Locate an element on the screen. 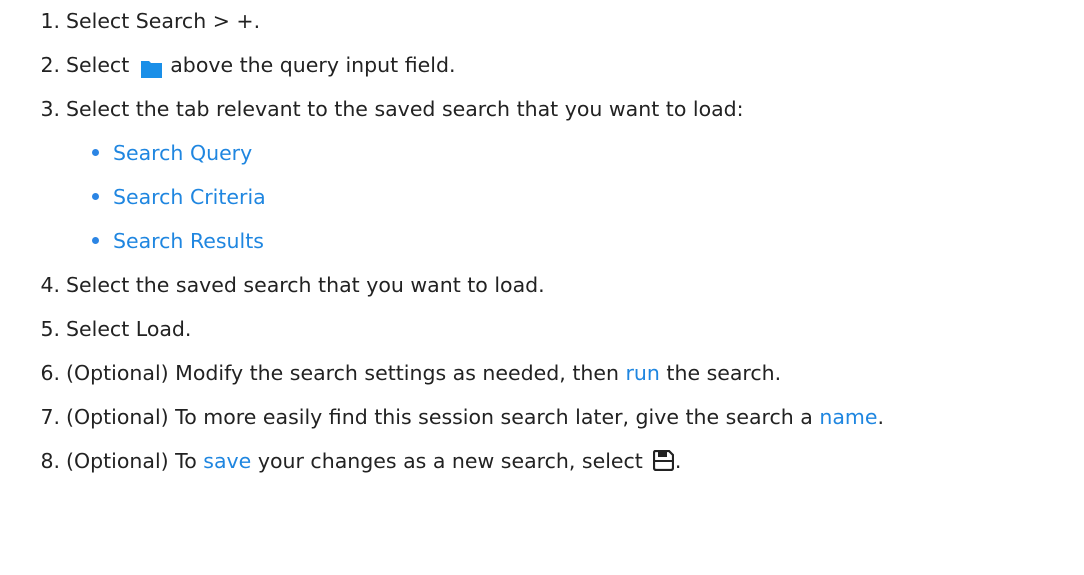  save-icon is located at coordinates (663, 460).